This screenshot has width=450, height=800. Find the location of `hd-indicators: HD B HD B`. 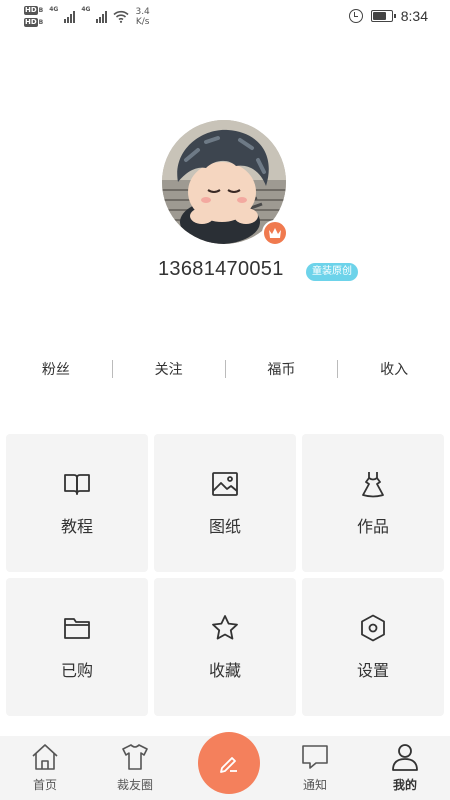

hd-indicators: HD B HD B is located at coordinates (33, 16).